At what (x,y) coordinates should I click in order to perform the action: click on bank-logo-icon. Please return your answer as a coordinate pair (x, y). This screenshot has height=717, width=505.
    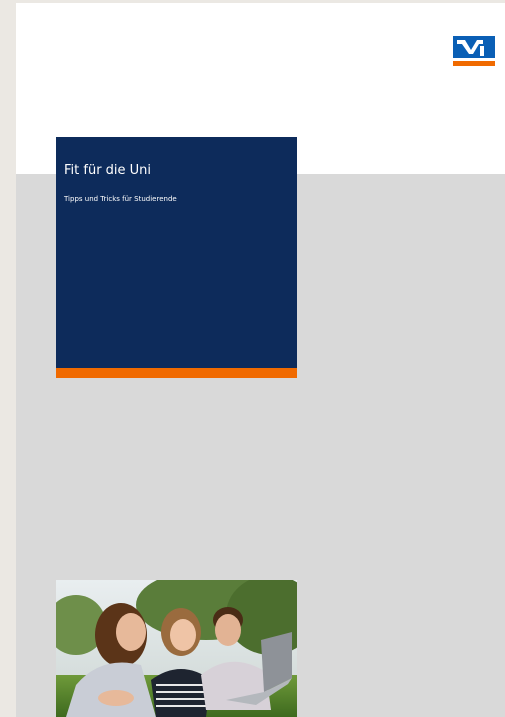
    Looking at the image, I should click on (474, 51).